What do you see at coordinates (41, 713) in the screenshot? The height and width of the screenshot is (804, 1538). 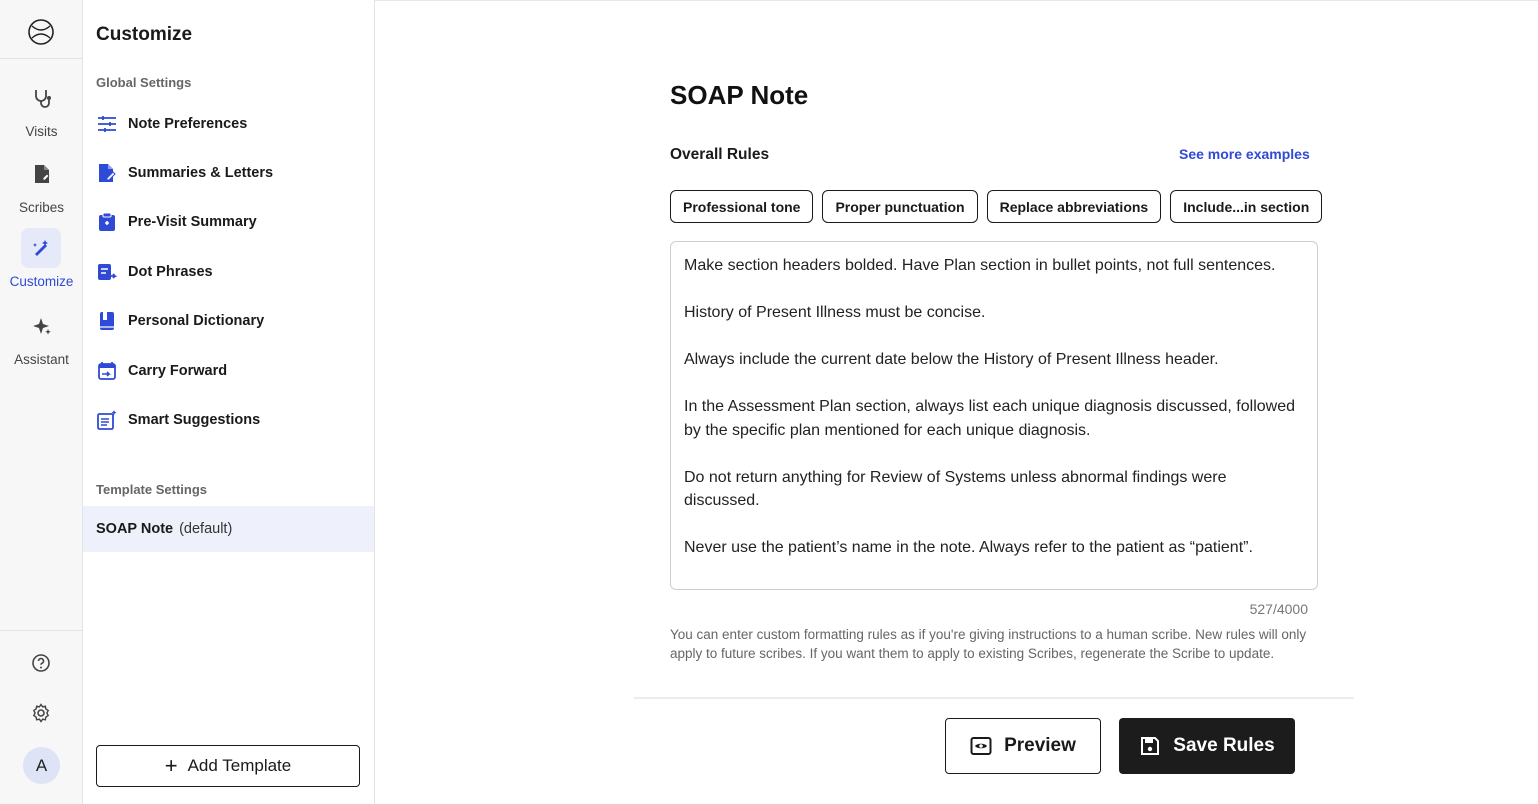 I see `gear-icon` at bounding box center [41, 713].